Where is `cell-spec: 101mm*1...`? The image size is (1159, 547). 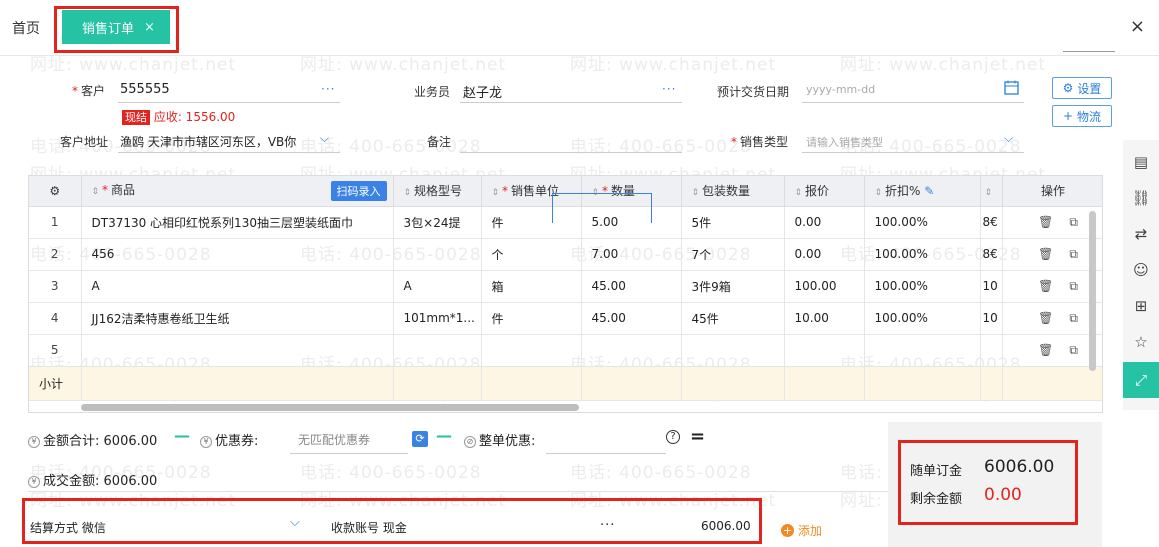
cell-spec: 101mm*1... is located at coordinates (437, 318).